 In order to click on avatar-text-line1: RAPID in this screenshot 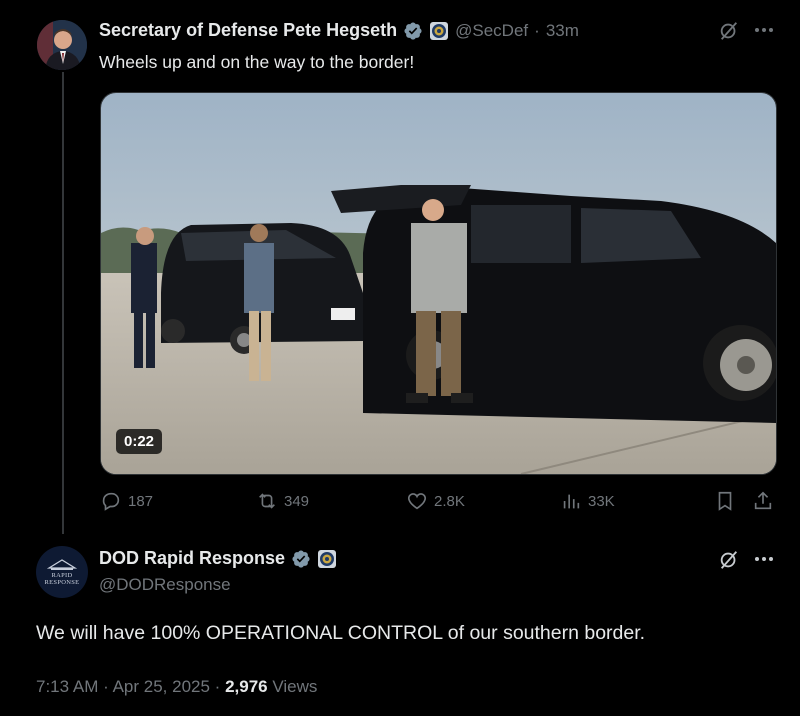, I will do `click(62, 575)`.